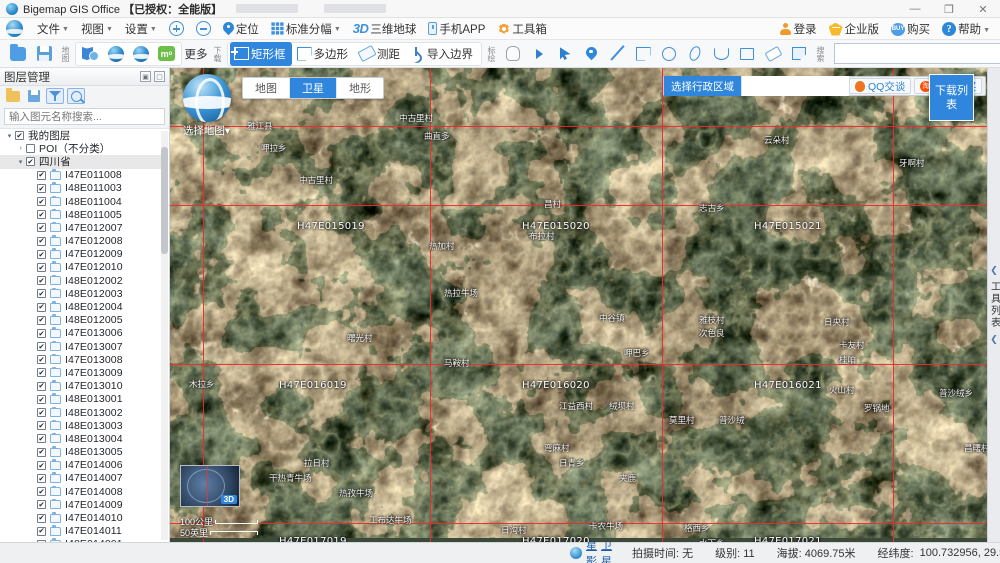  What do you see at coordinates (206, 106) in the screenshot?
I see `map-source-selector: 选择地图▾` at bounding box center [206, 106].